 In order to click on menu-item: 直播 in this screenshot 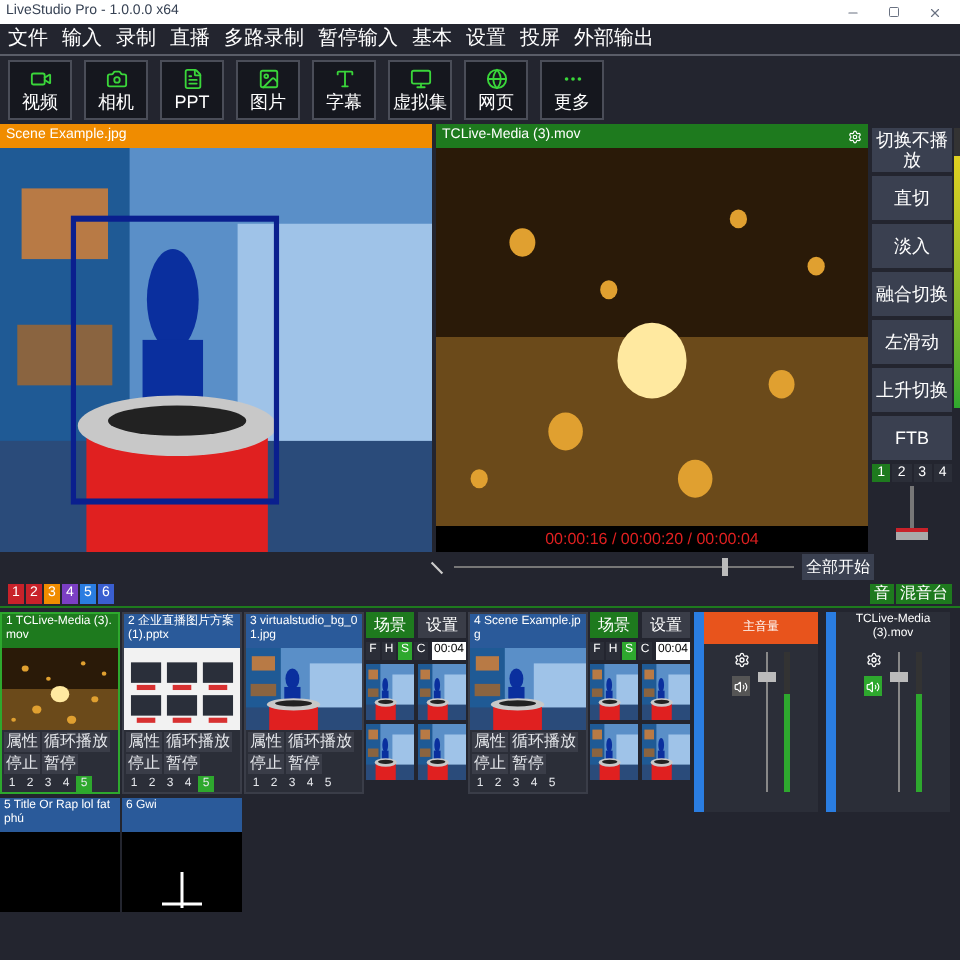, I will do `click(190, 39)`.